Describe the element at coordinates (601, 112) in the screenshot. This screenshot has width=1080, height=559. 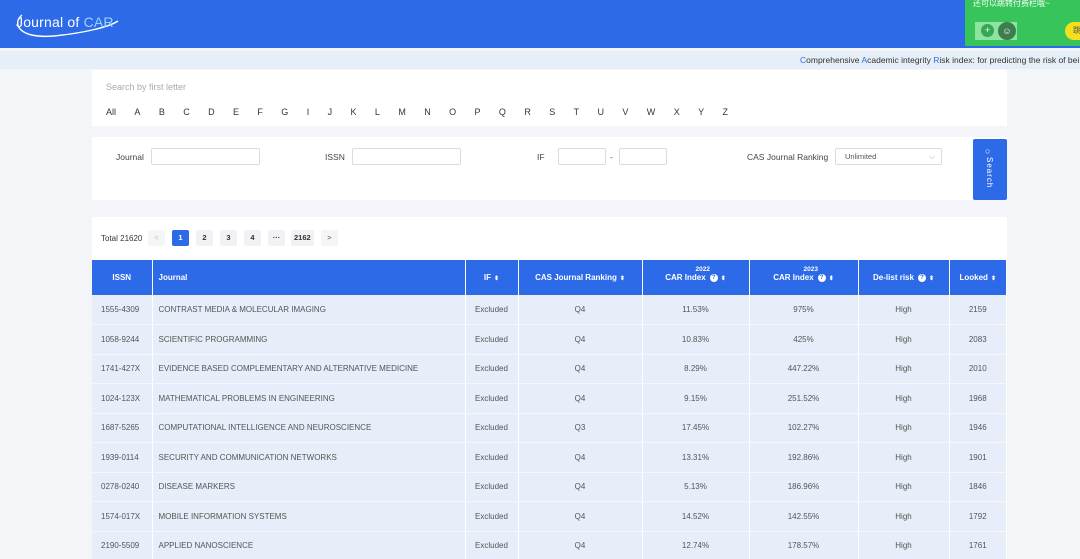
I see `letter-u: U` at that location.